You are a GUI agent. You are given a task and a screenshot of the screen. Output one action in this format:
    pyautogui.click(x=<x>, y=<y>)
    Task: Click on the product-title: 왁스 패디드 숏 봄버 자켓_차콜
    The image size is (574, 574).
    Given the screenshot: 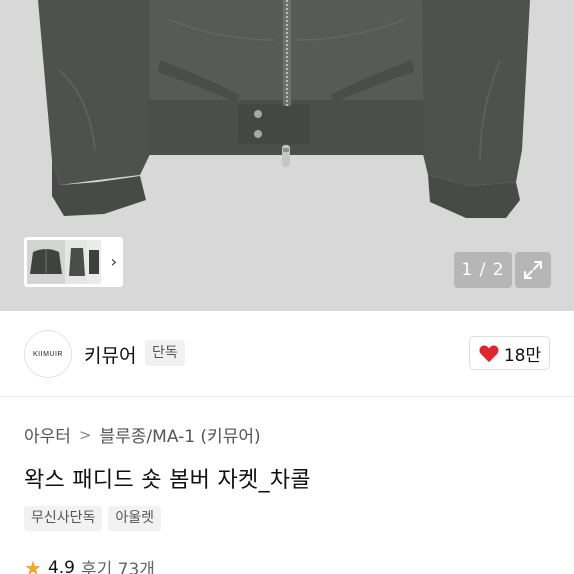 What is the action you would take?
    pyautogui.click(x=167, y=480)
    